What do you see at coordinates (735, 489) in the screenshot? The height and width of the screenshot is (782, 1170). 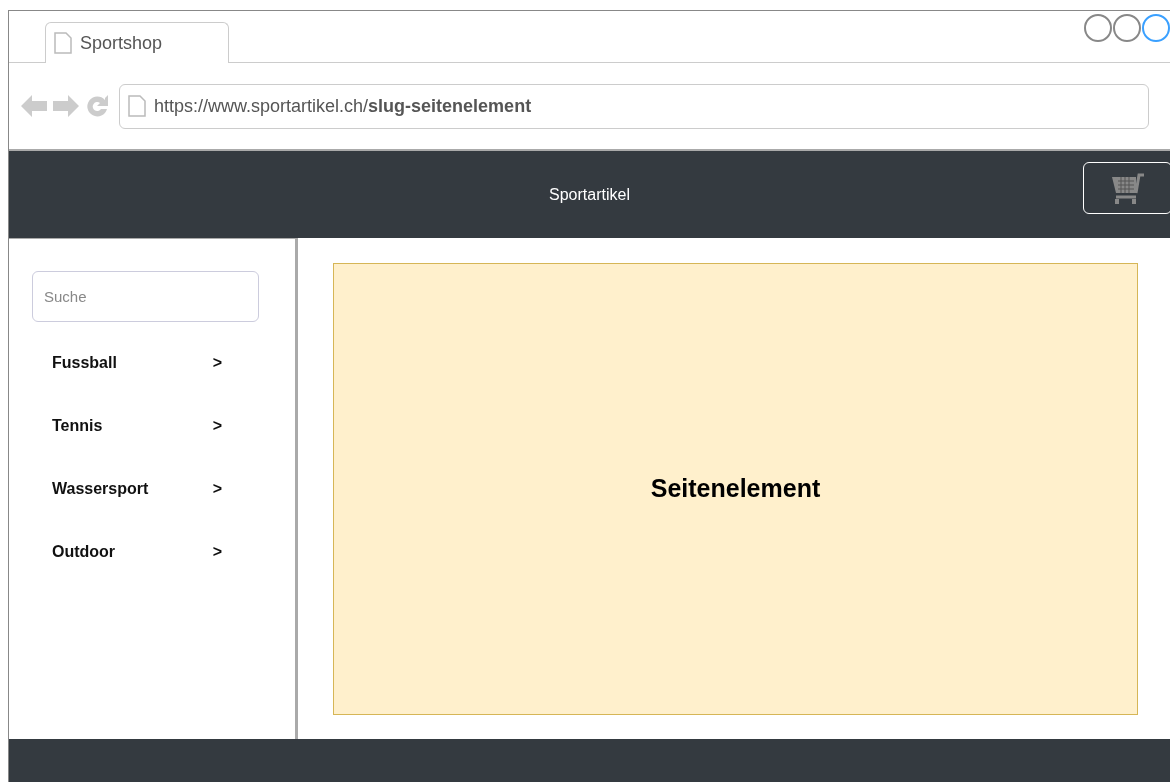 I see `panel-title: Seitenelement` at bounding box center [735, 489].